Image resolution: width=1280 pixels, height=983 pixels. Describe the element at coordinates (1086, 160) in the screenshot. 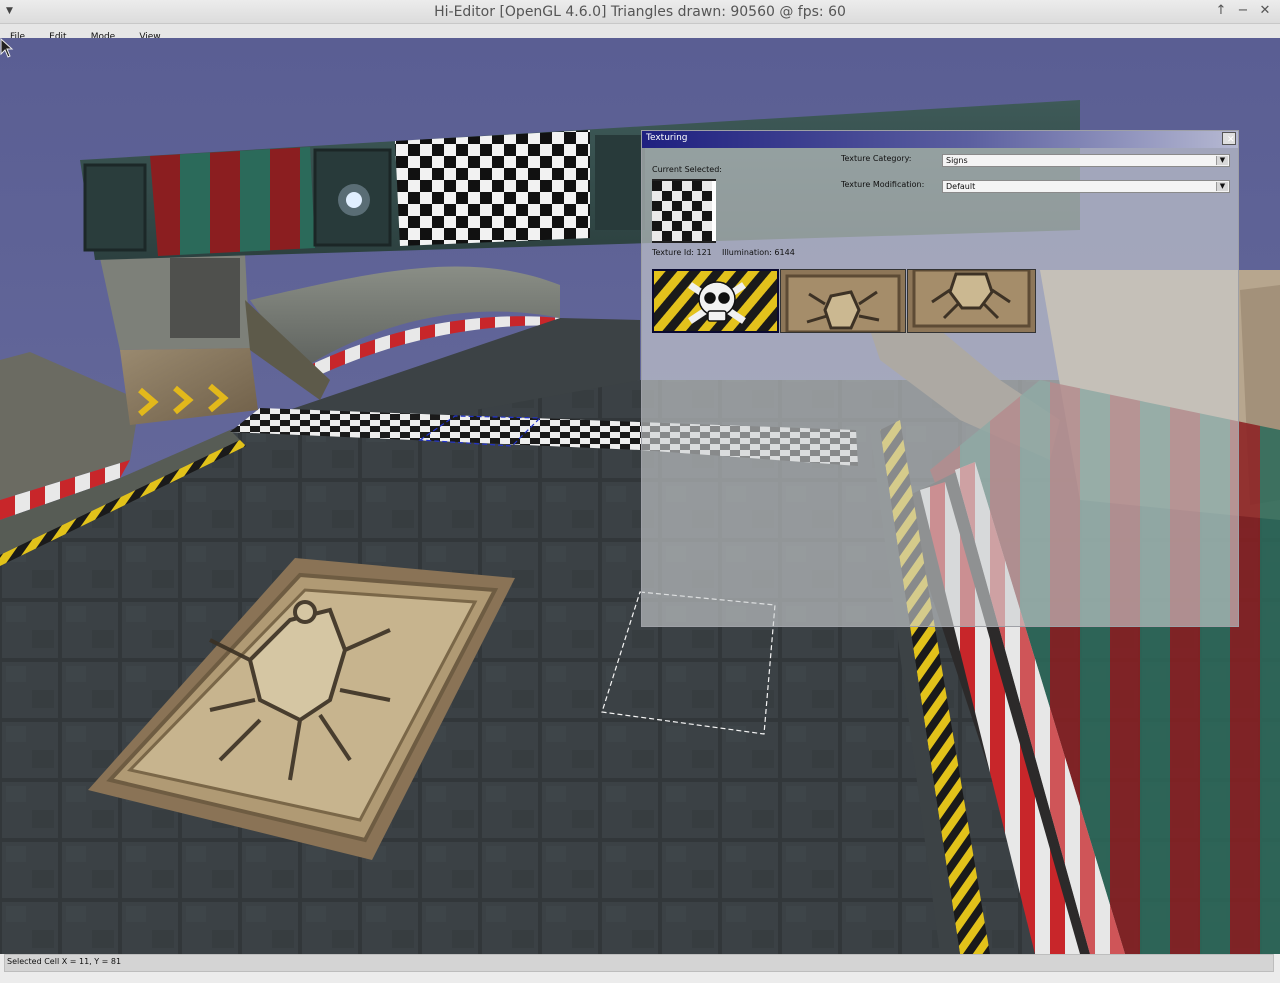

I see `texture-category-select: Signs ▼` at that location.